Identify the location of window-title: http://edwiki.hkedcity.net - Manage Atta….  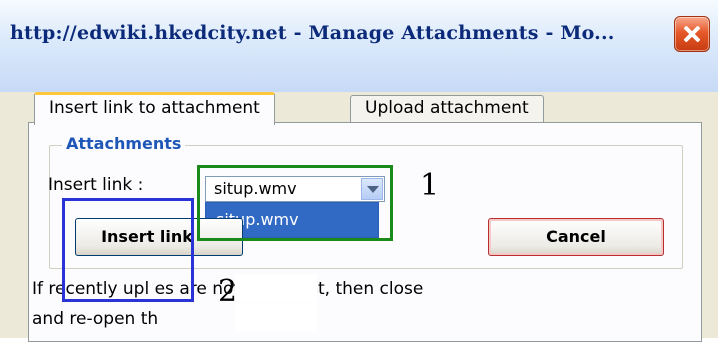
(312, 33).